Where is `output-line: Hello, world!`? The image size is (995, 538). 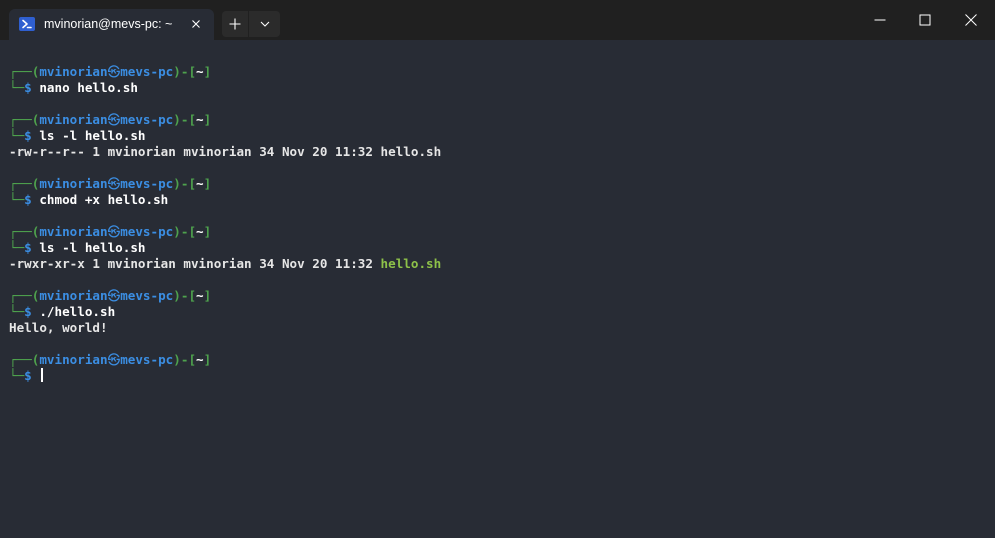 output-line: Hello, world! is located at coordinates (58, 328).